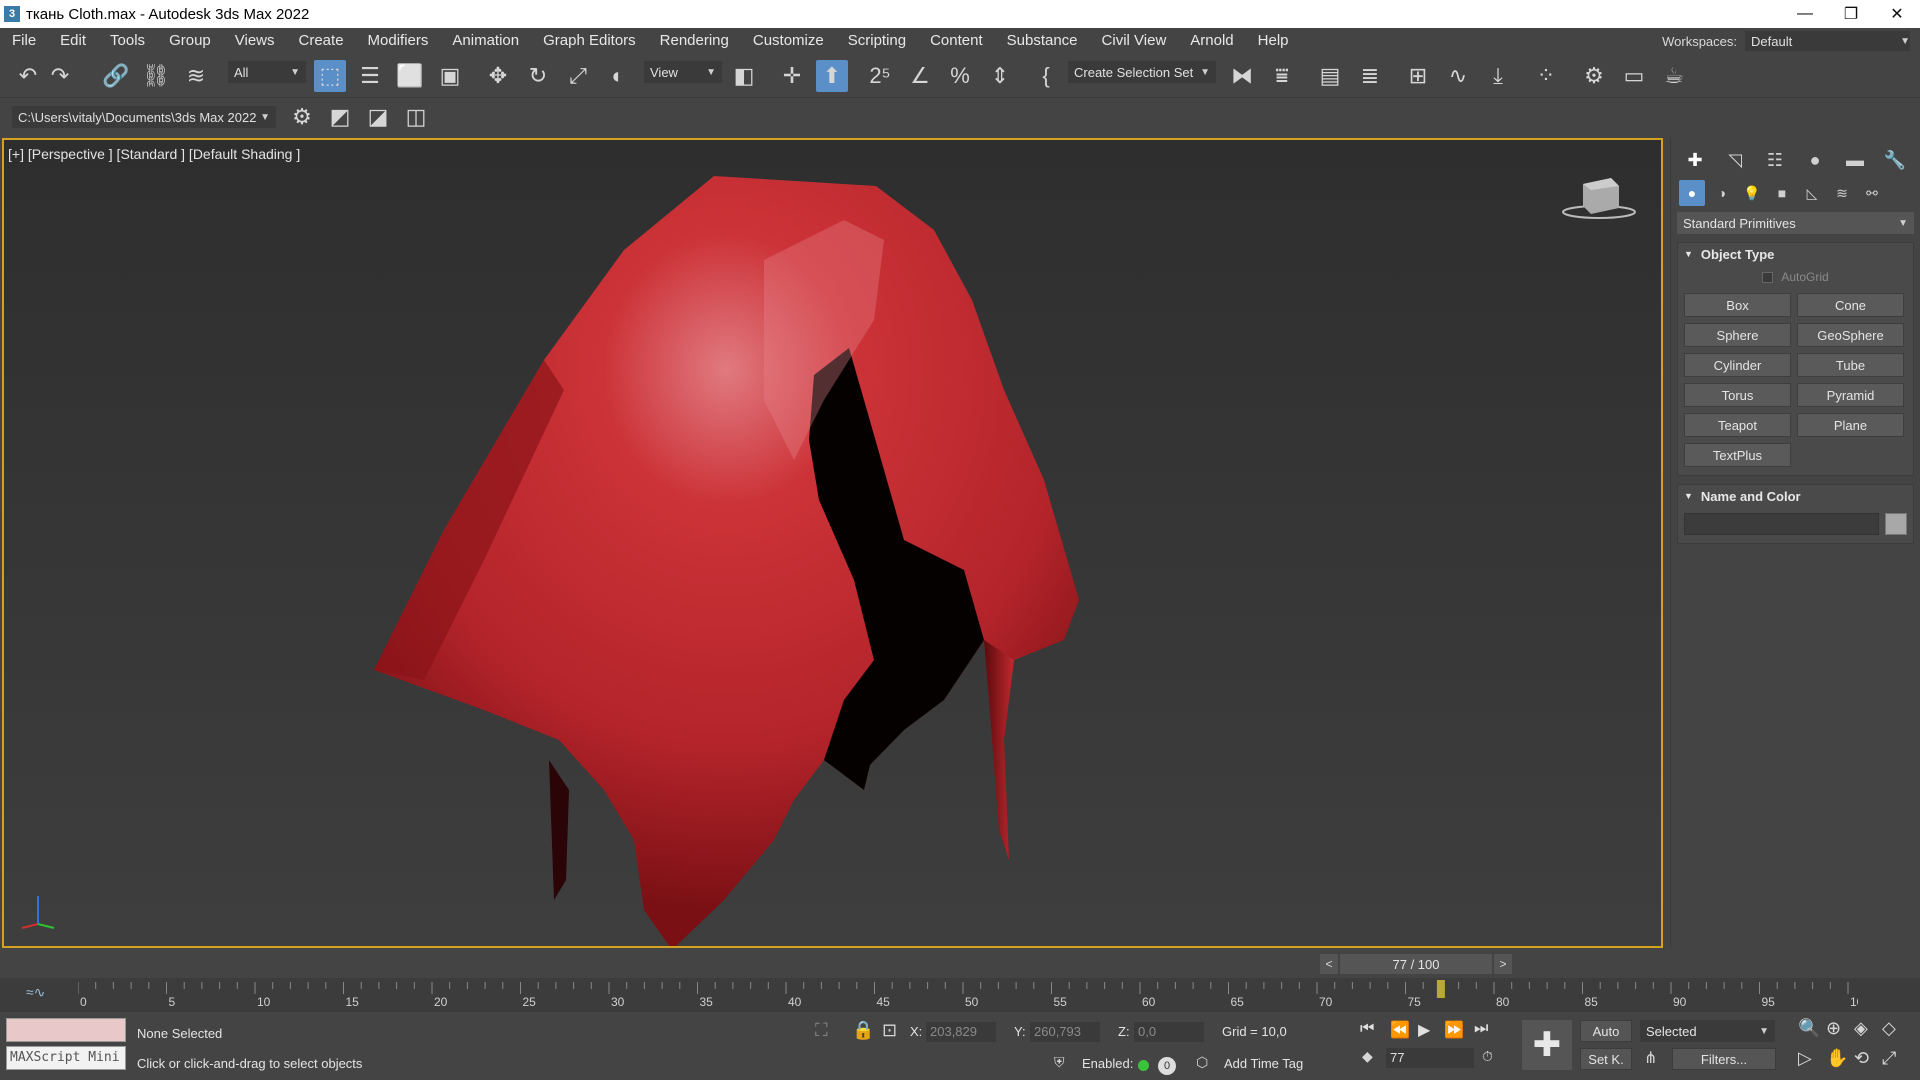 This screenshot has width=1920, height=1080. What do you see at coordinates (1634, 76) in the screenshot?
I see `rendered-frame-window-icon: ▭` at bounding box center [1634, 76].